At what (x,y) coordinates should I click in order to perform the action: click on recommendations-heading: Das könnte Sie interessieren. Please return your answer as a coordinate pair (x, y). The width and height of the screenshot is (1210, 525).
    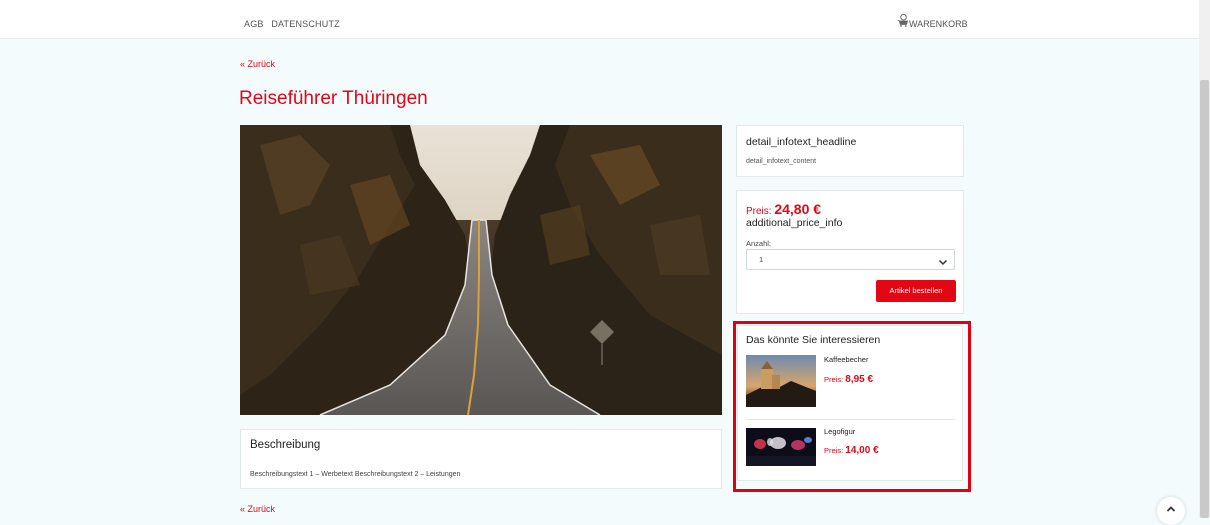
    Looking at the image, I should click on (813, 340).